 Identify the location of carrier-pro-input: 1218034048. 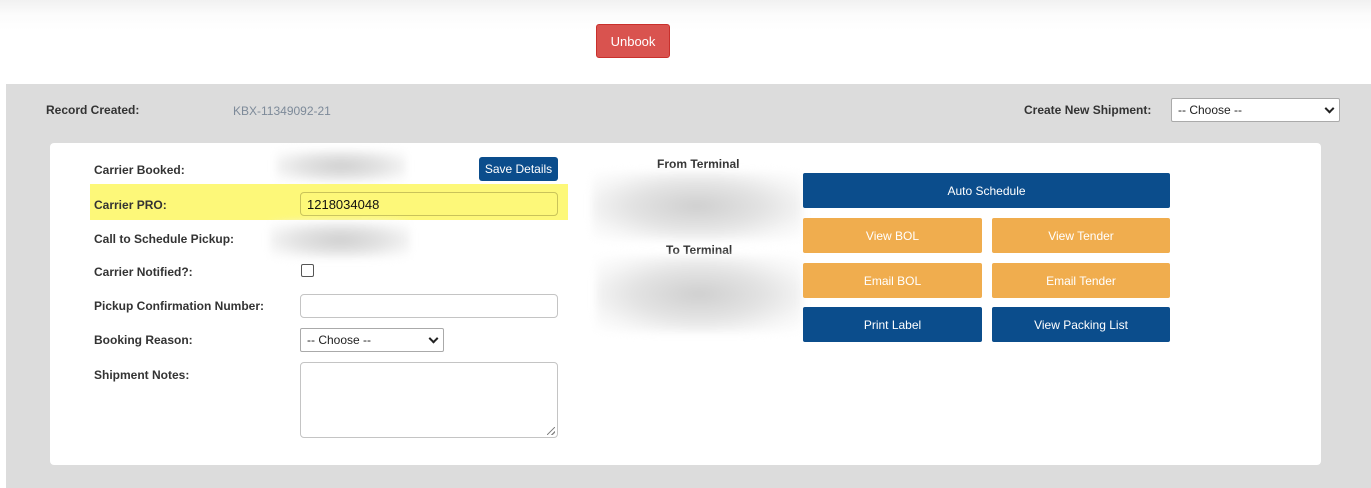
(429, 204).